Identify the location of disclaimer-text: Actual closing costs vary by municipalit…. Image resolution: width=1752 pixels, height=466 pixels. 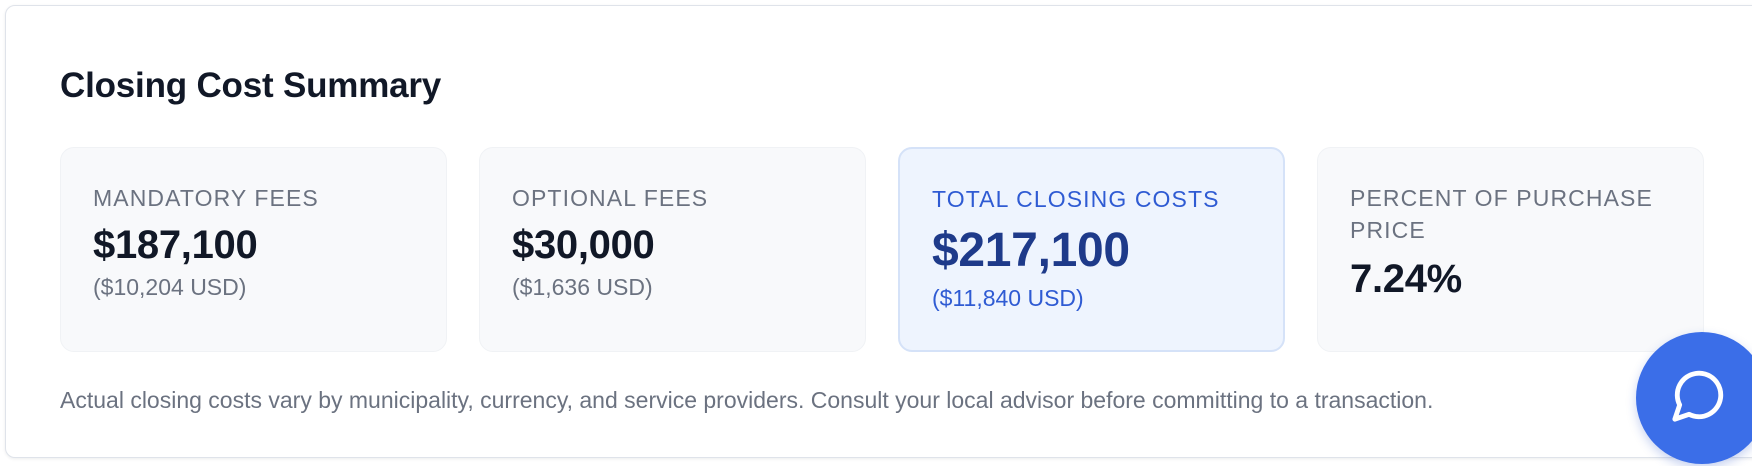
(747, 400).